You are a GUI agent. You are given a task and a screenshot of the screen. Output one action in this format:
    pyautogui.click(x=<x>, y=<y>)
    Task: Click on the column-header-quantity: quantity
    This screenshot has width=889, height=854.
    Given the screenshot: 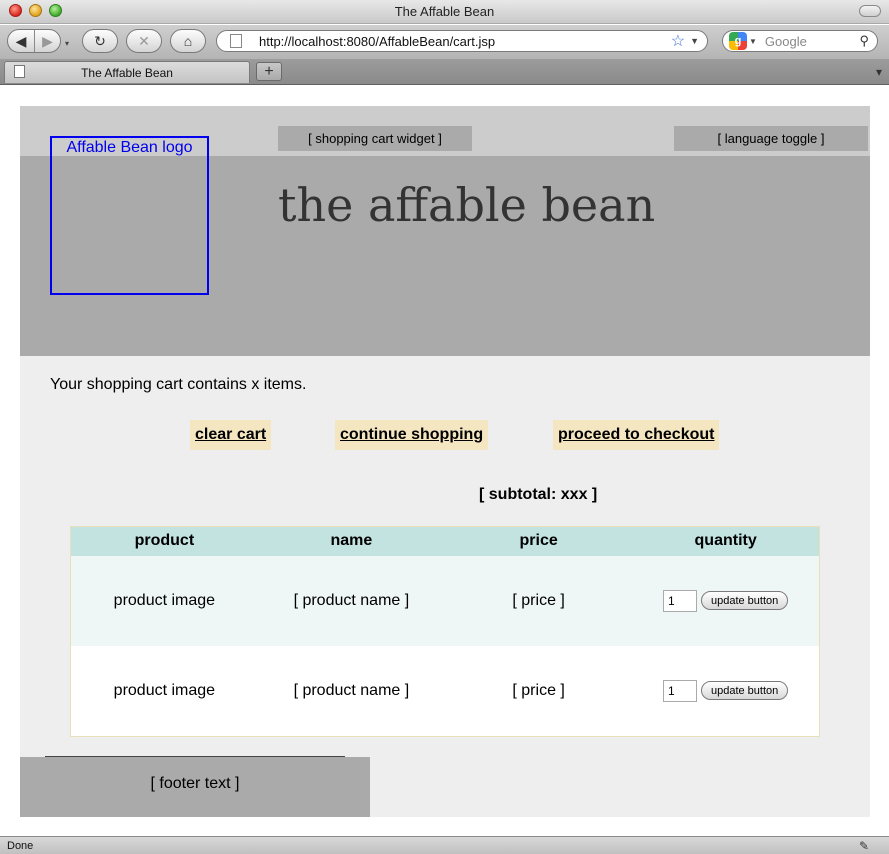 What is the action you would take?
    pyautogui.click(x=726, y=541)
    